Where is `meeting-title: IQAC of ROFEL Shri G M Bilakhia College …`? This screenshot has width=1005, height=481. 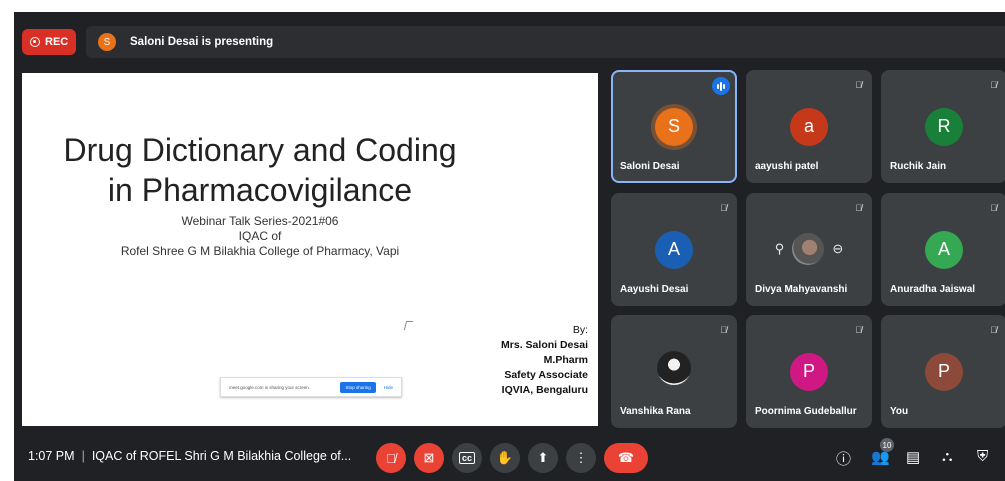
meeting-title: IQAC of ROFEL Shri G M Bilakhia College … is located at coordinates (221, 456).